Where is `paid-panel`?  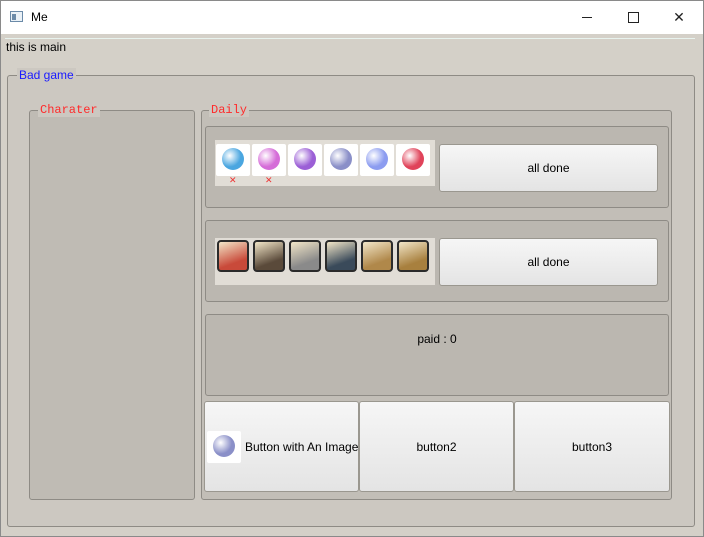
paid-panel is located at coordinates (437, 355).